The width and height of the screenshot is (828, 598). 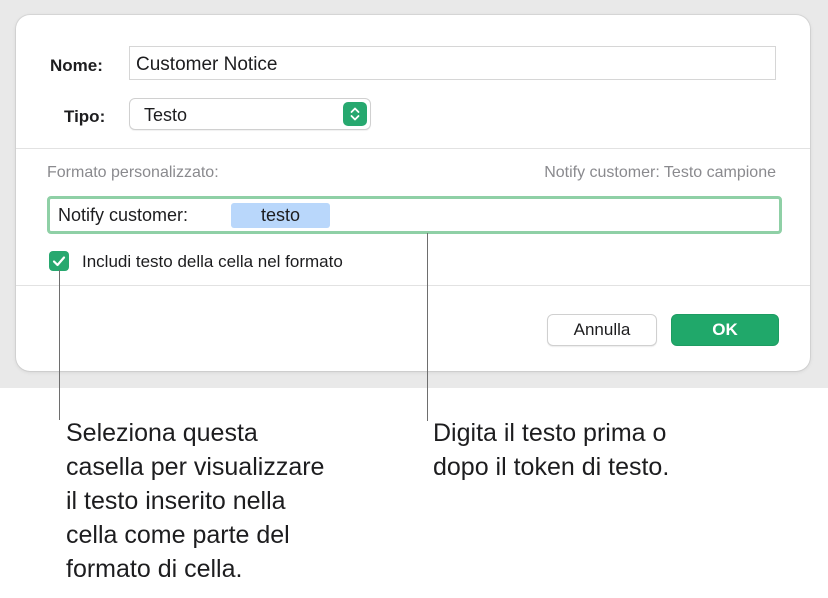 I want to click on divider-bottom, so click(x=413, y=285).